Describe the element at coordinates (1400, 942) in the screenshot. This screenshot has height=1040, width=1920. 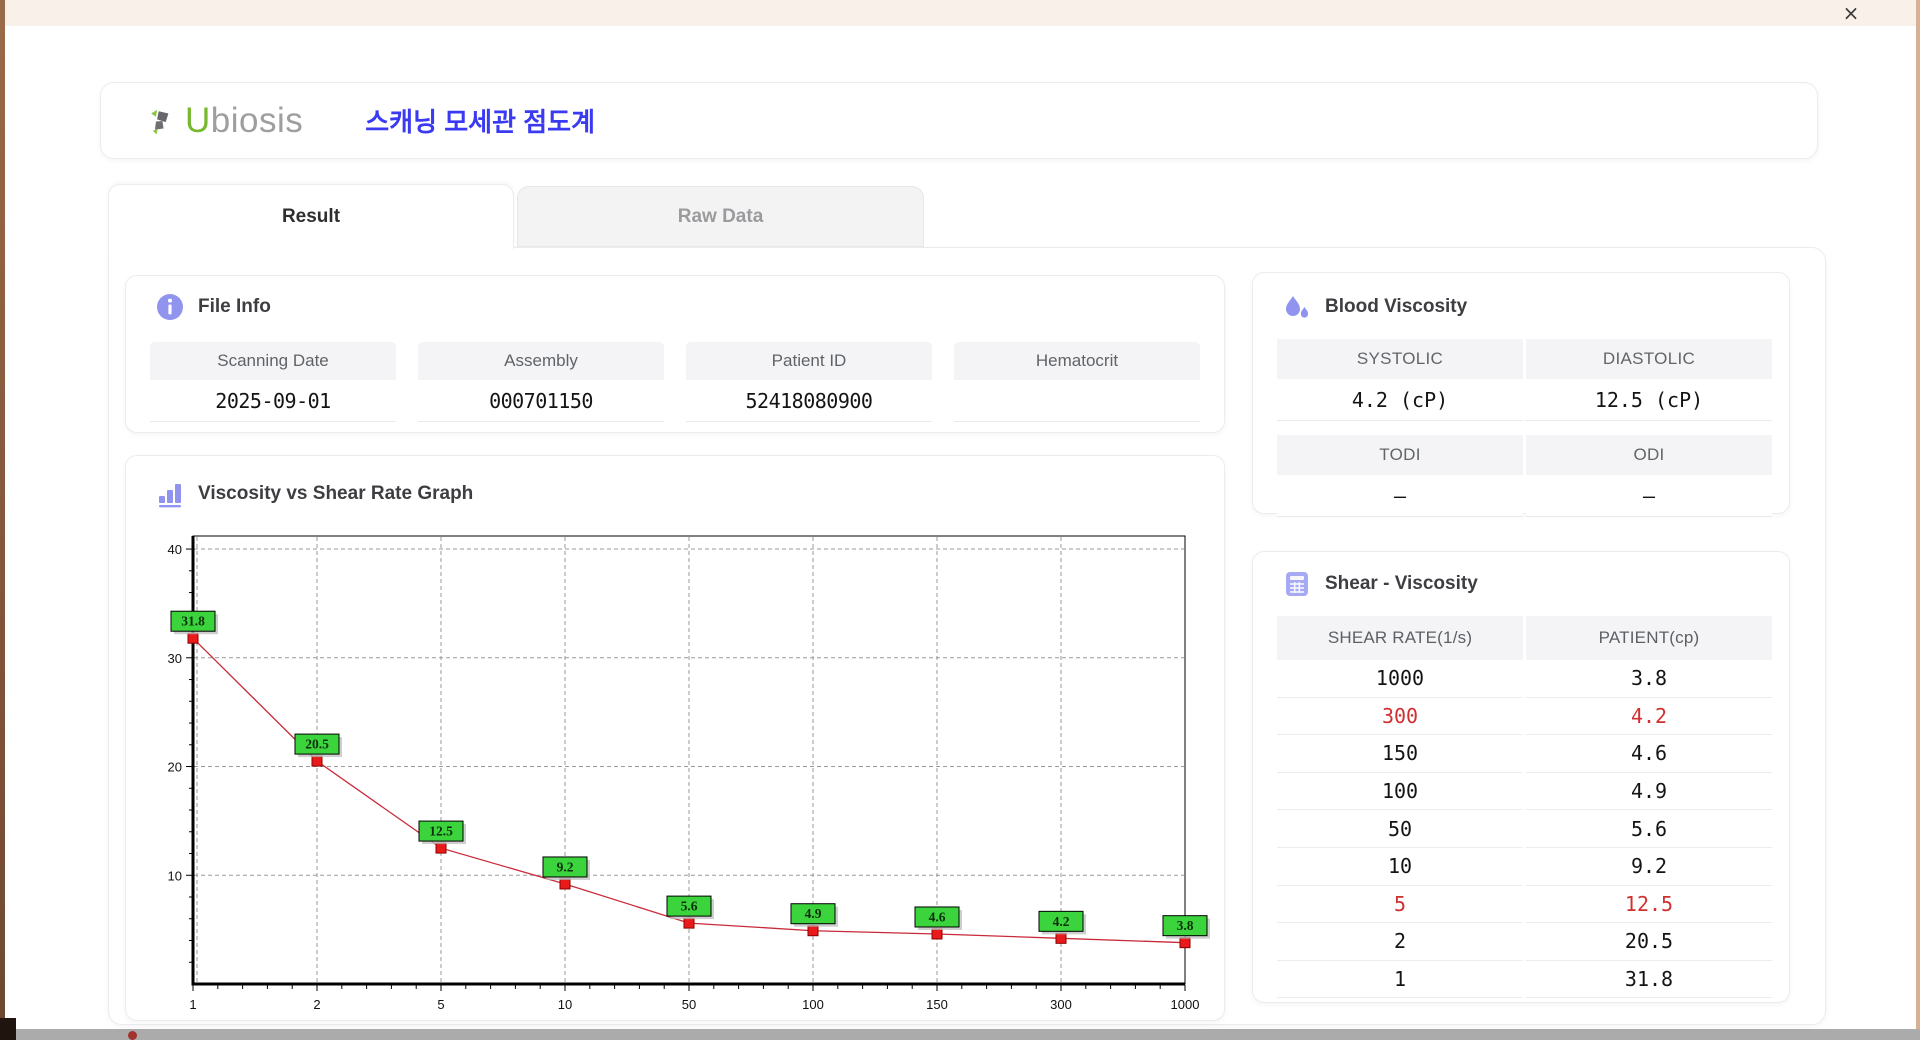
I see `shear-rate-cell: 2` at that location.